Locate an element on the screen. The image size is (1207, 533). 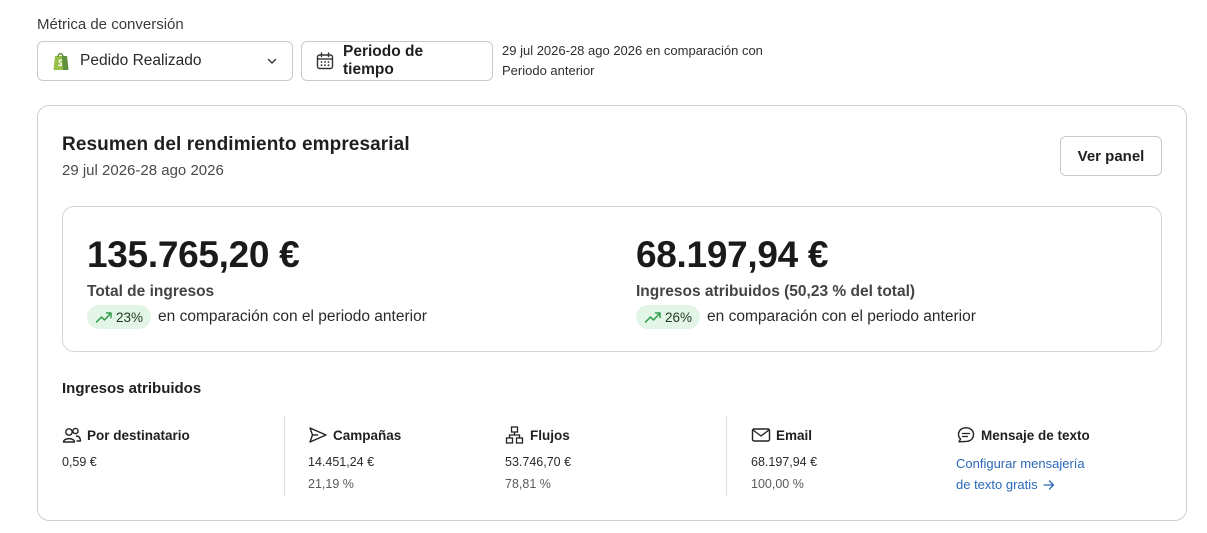
setup-sms-link-line2: de texto gratis is located at coordinates (1023, 485).